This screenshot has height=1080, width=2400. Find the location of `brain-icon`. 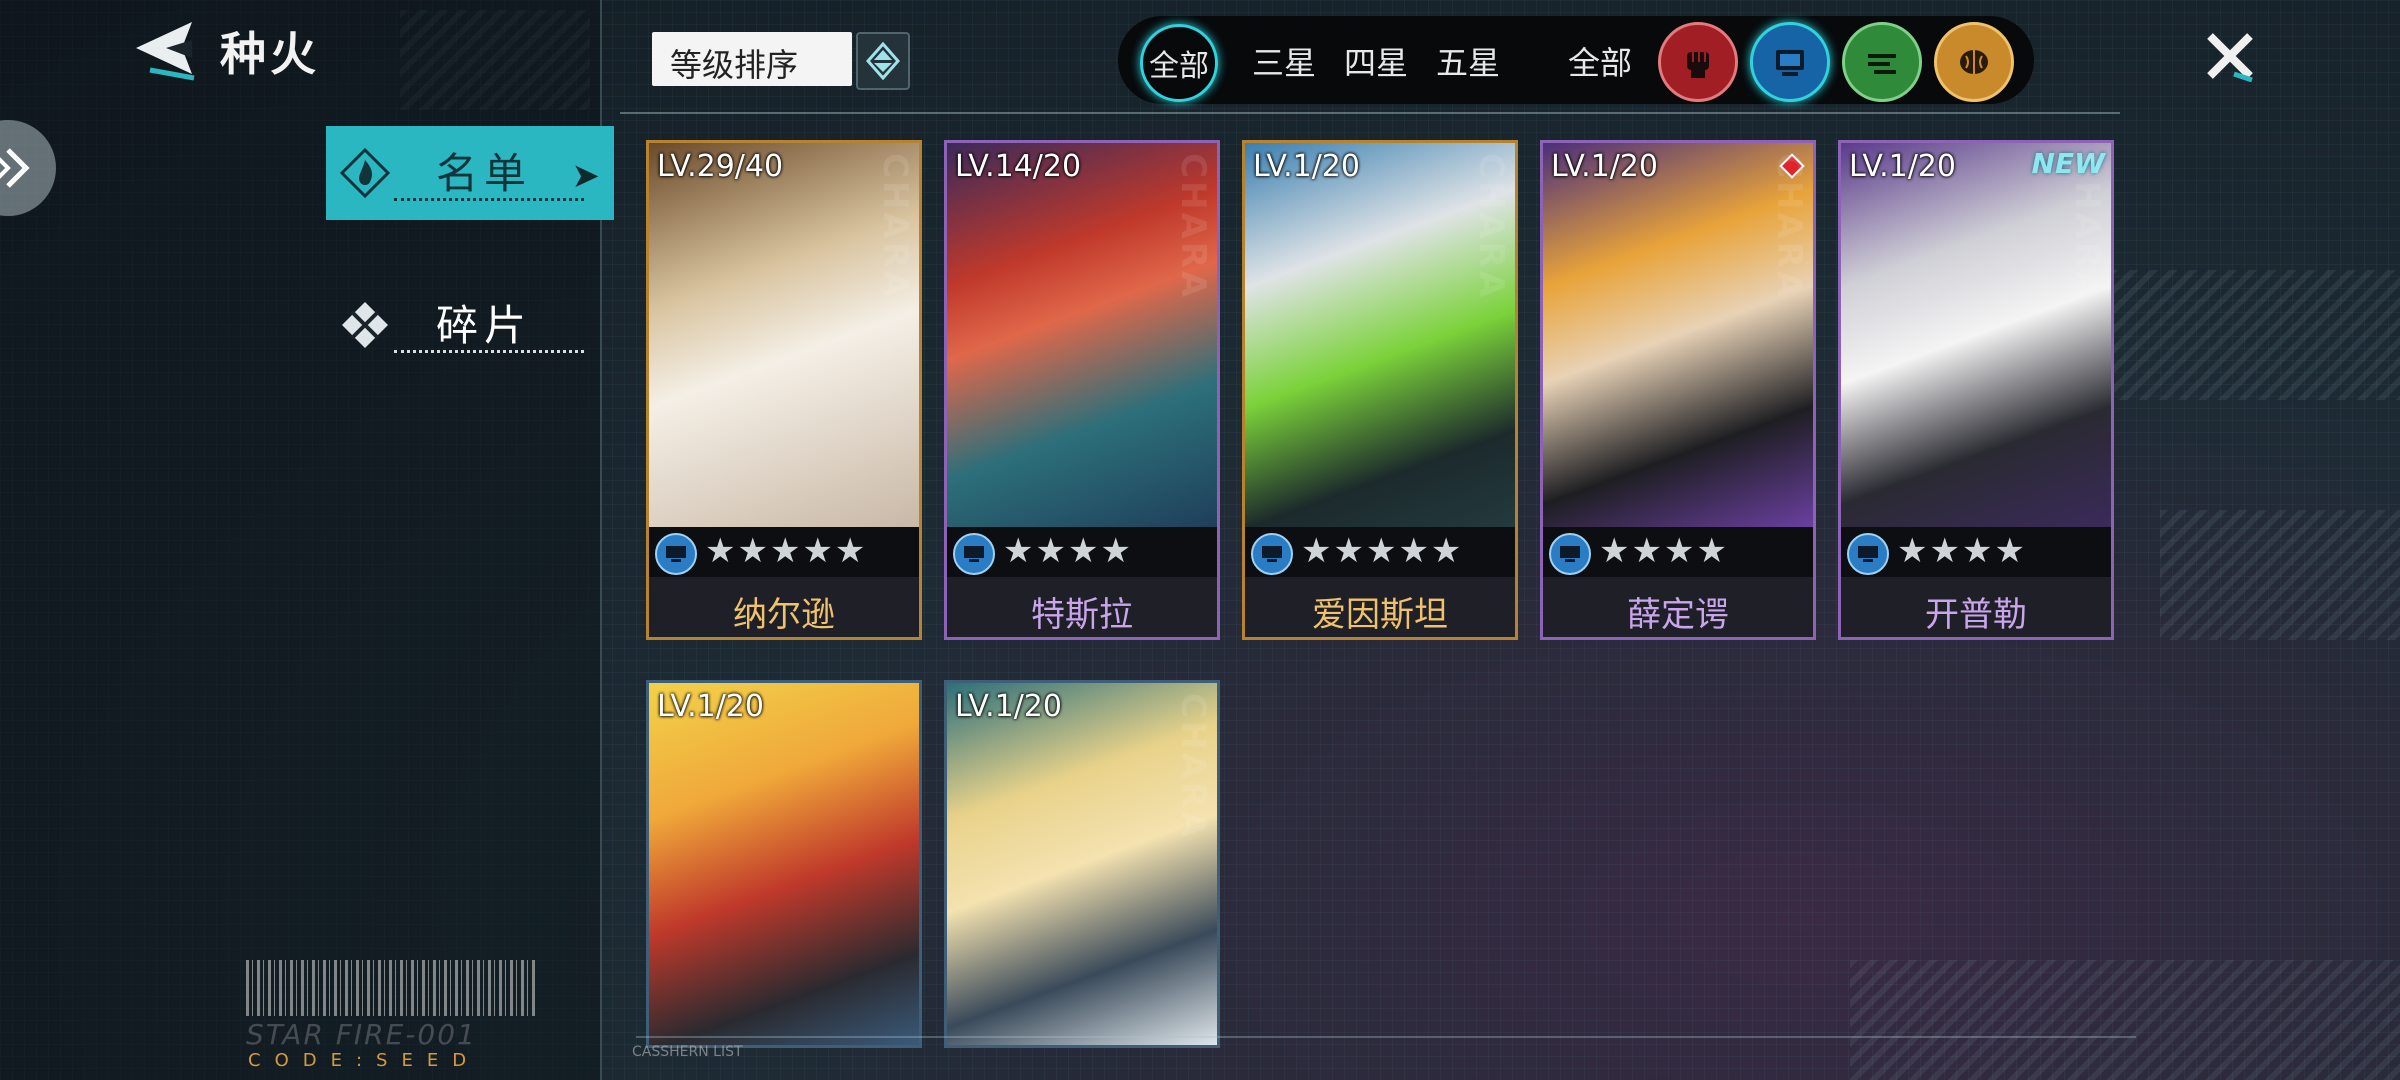

brain-icon is located at coordinates (1974, 62).